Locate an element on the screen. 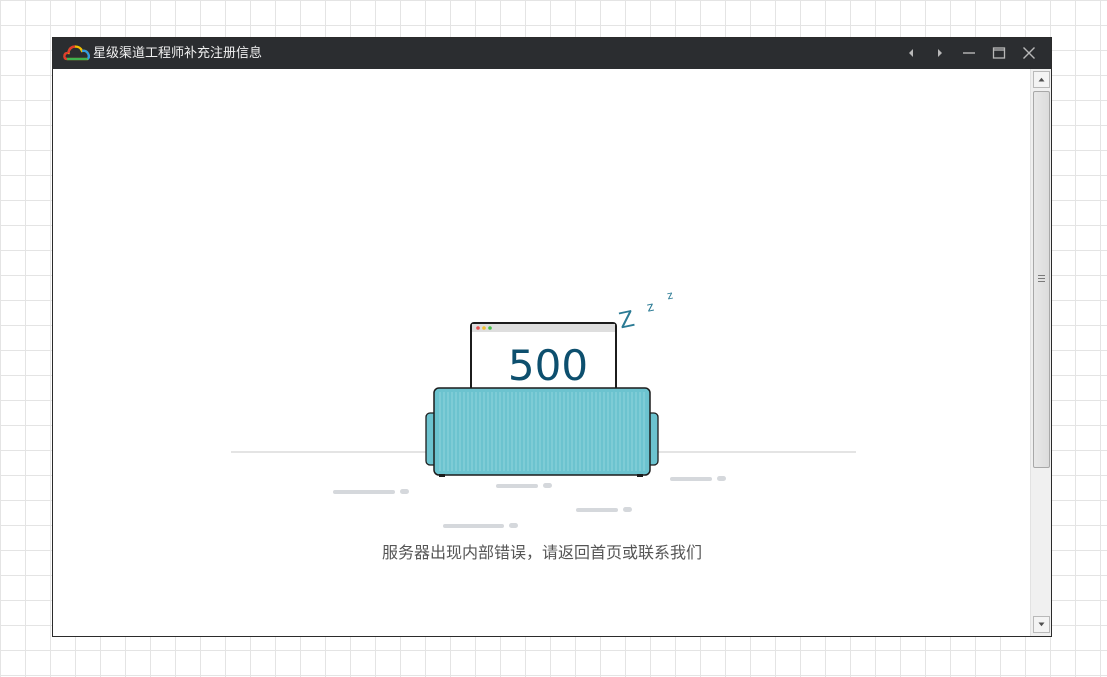 The height and width of the screenshot is (677, 1107). scrollbar-thumb is located at coordinates (1041, 279).